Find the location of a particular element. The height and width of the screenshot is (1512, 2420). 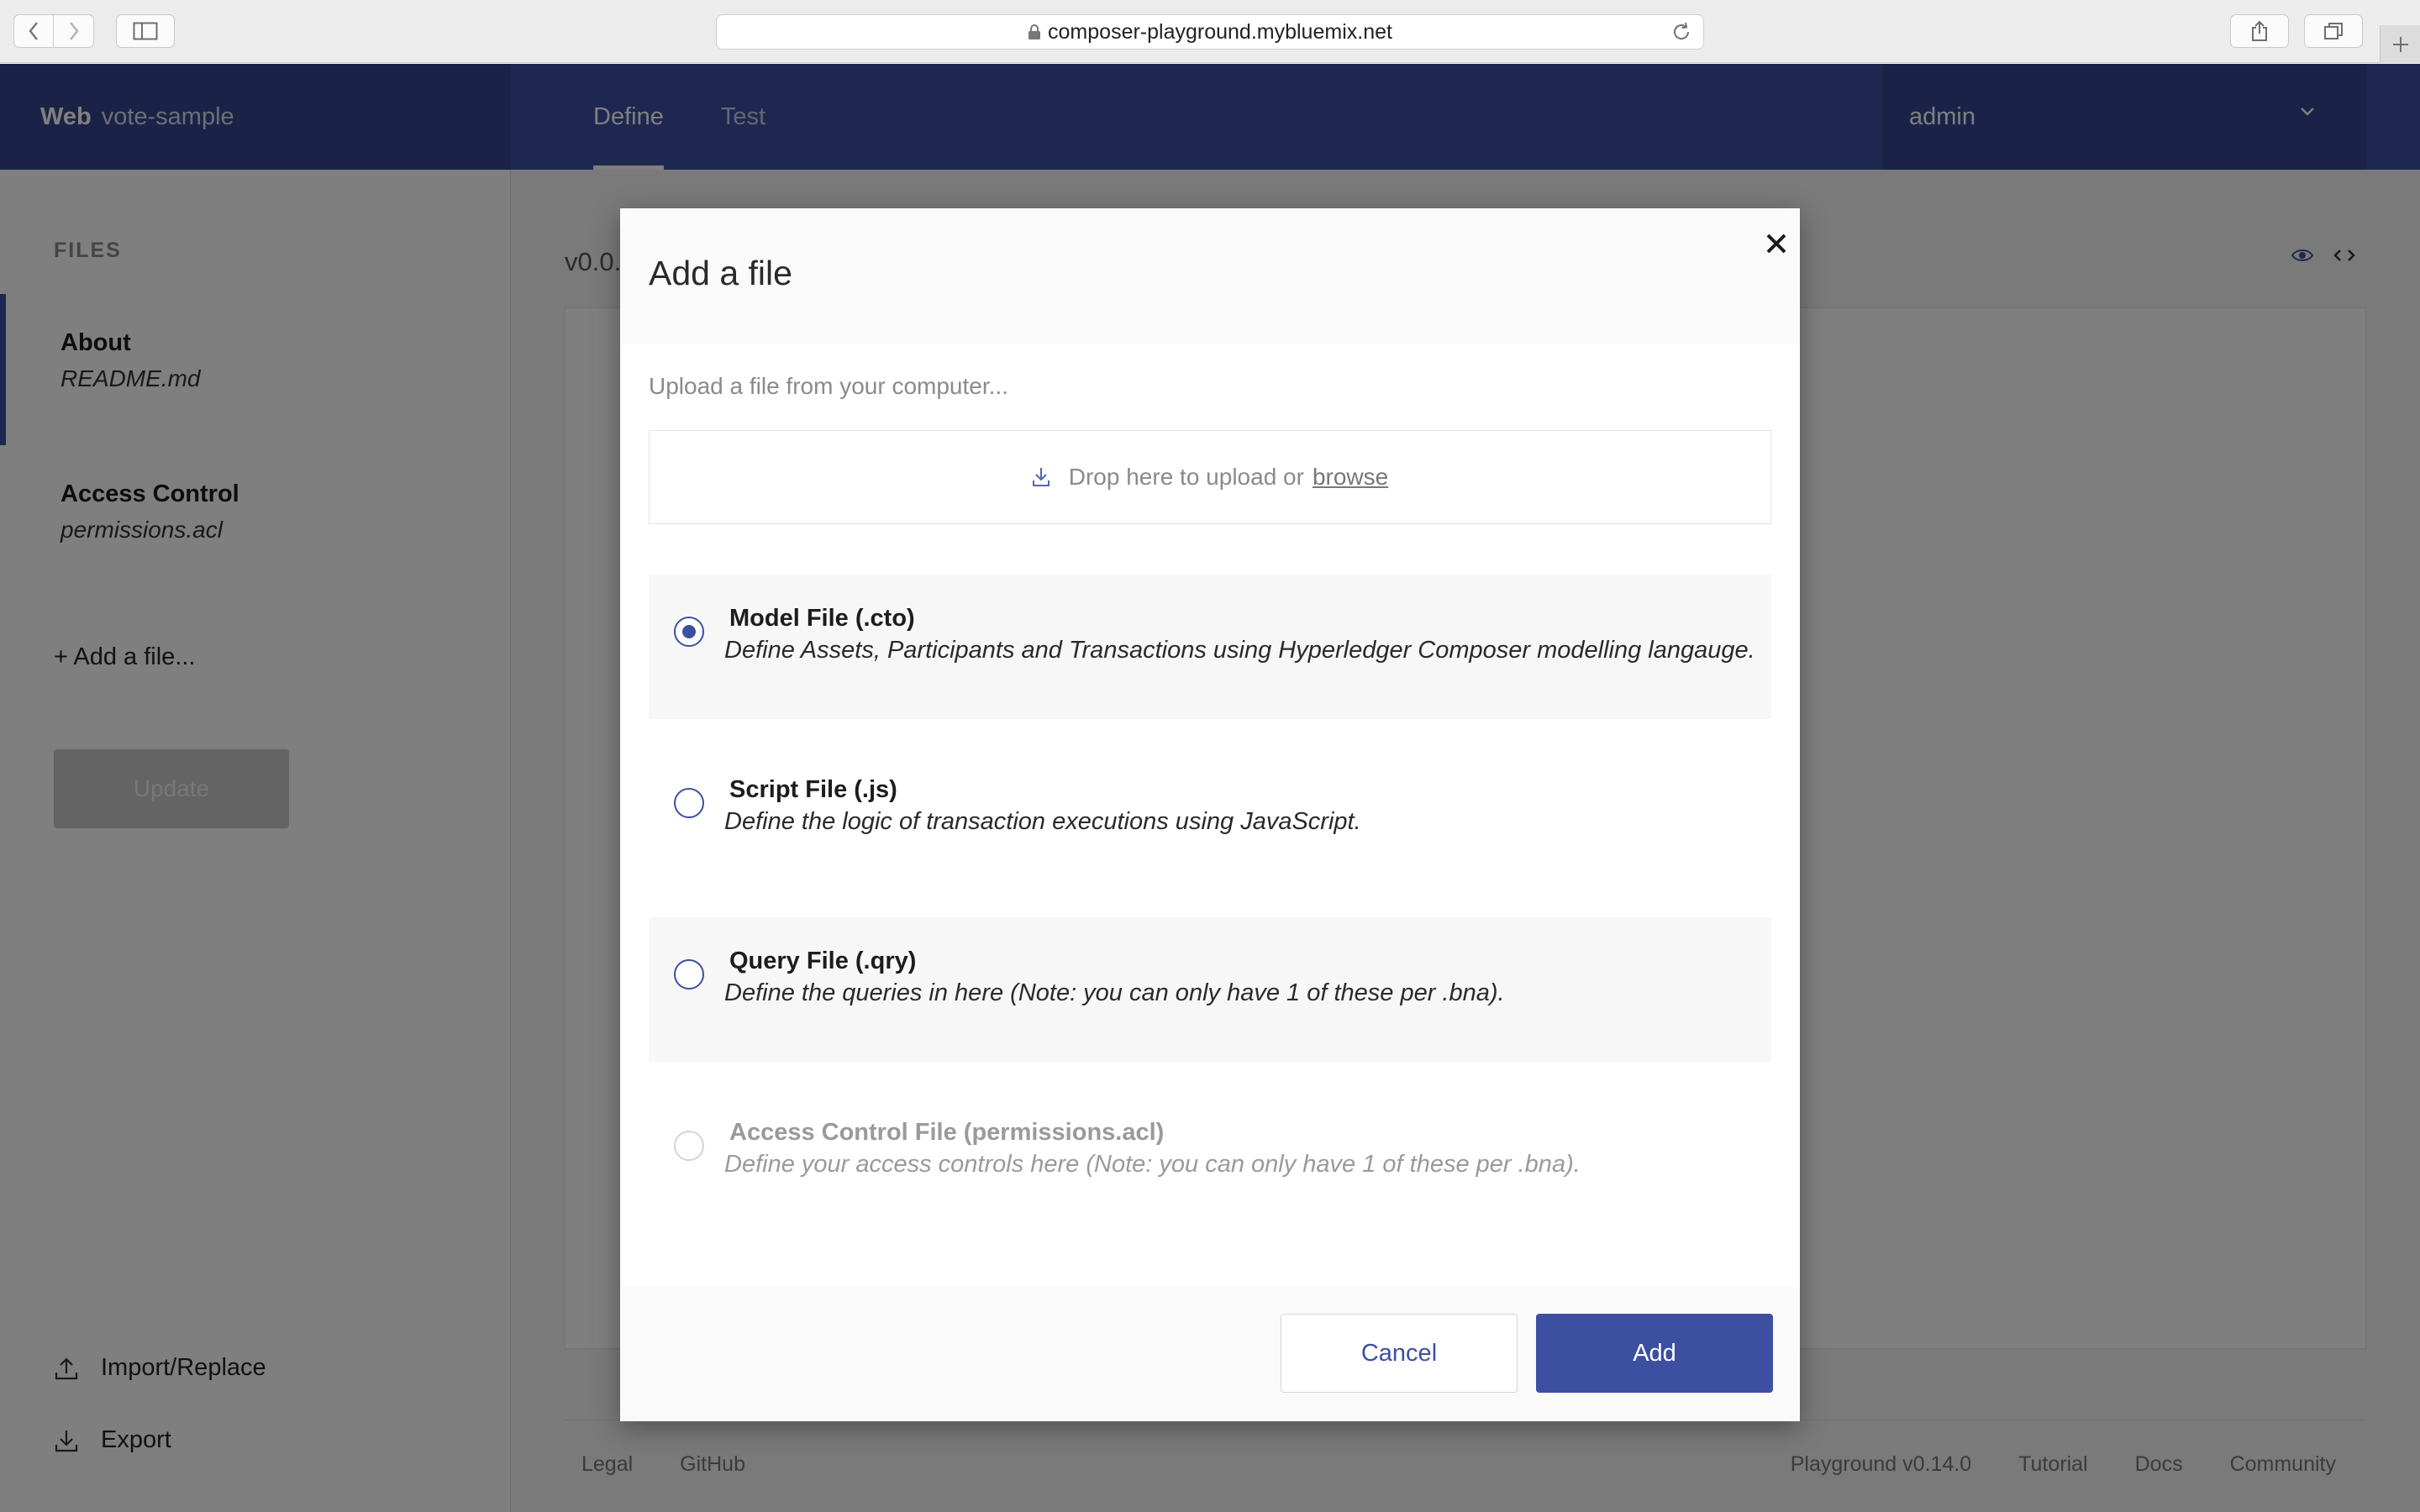

history-nav is located at coordinates (53, 31).